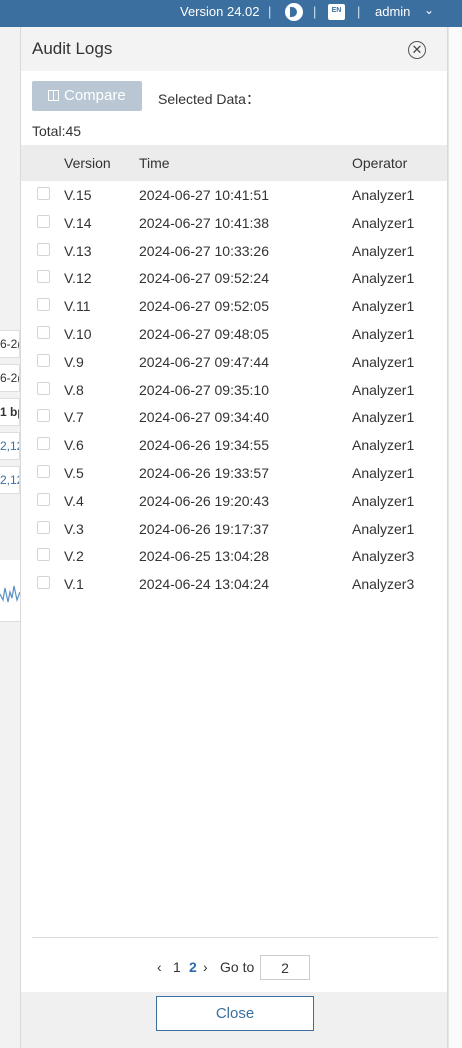 Image resolution: width=462 pixels, height=1048 pixels. What do you see at coordinates (237, 967) in the screenshot?
I see `goto-label: Go to` at bounding box center [237, 967].